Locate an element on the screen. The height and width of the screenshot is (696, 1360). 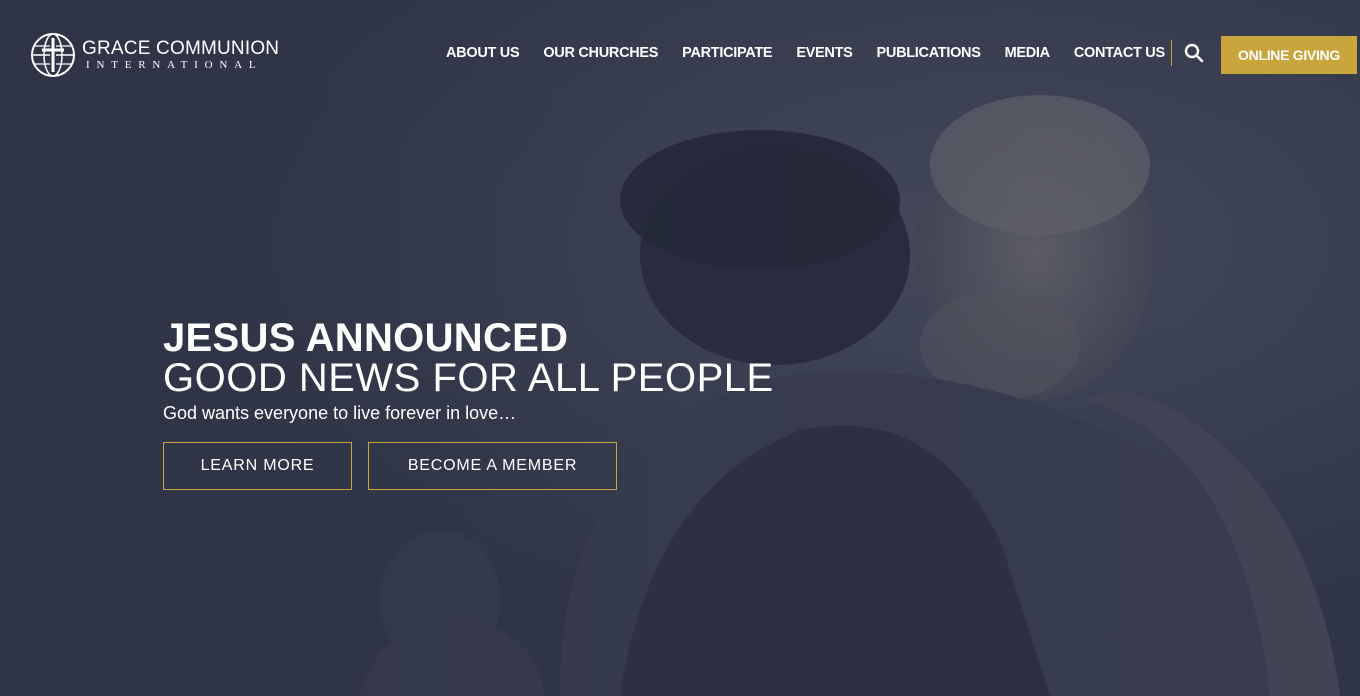
hero-headline-bold: JESUS ANNOUNCED is located at coordinates (366, 338).